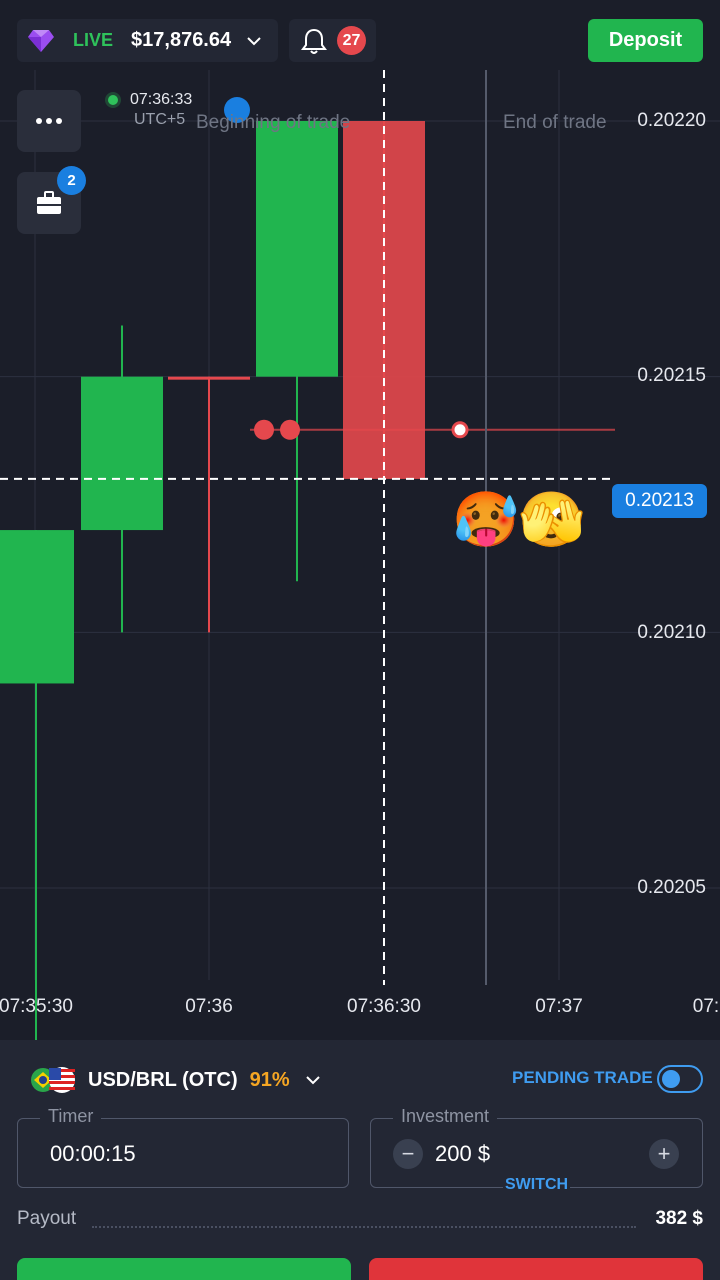 This screenshot has height=1280, width=720. I want to click on notifications-button: 27, so click(332, 40).